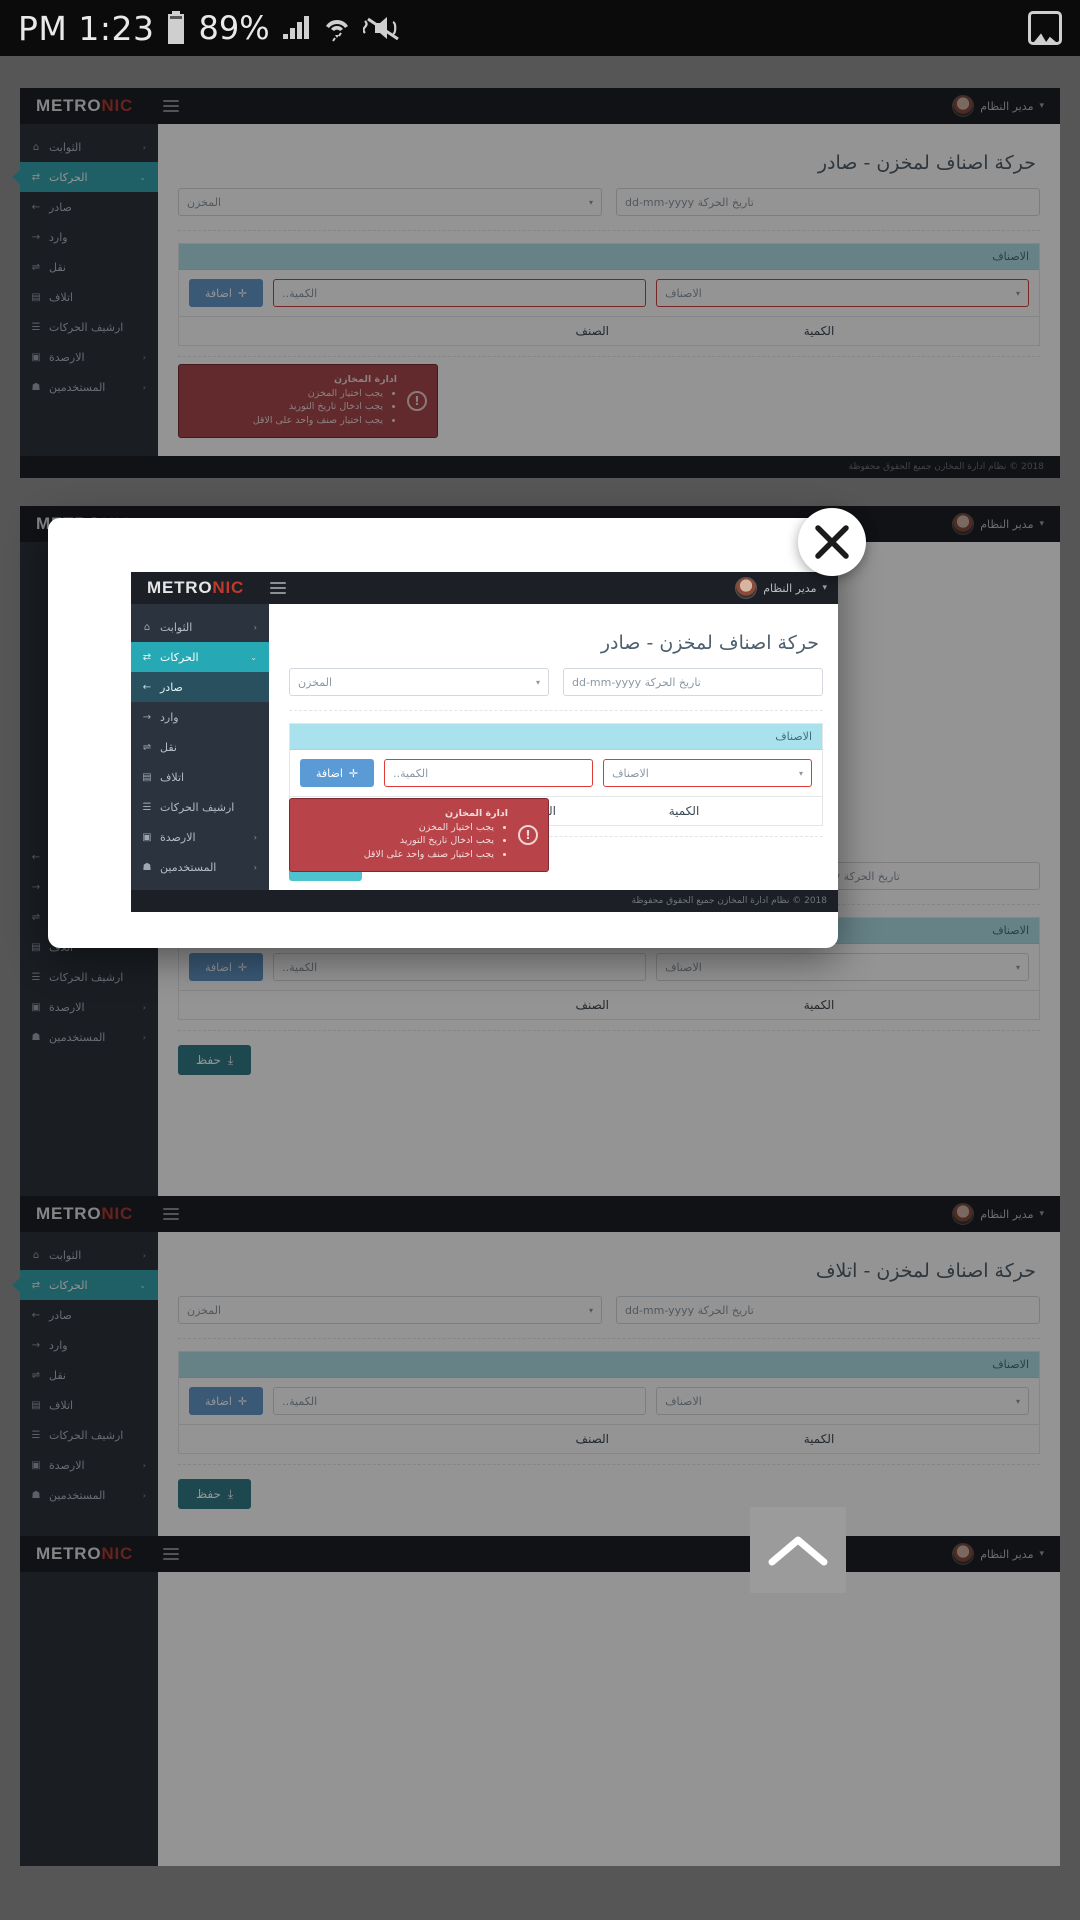 This screenshot has width=1080, height=1920. What do you see at coordinates (36, 1285) in the screenshot?
I see `exchange-icon: ⇄` at bounding box center [36, 1285].